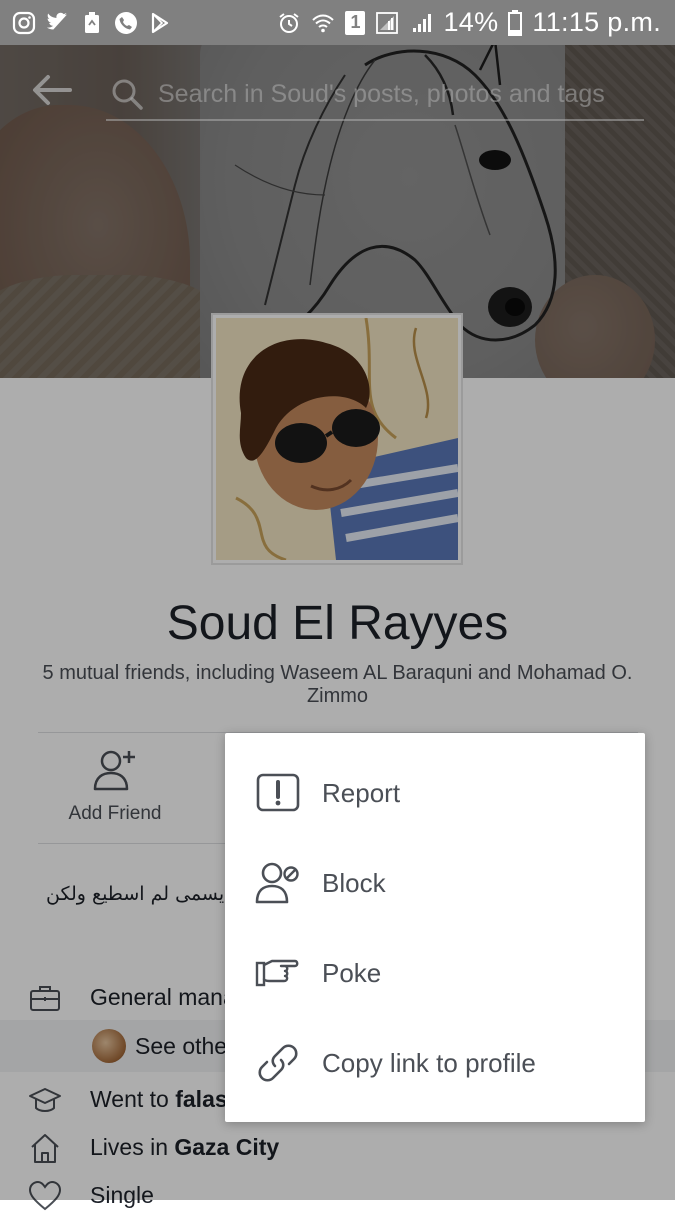 The image size is (675, 1216). Describe the element at coordinates (435, 883) in the screenshot. I see `menu-item-block: Block` at that location.